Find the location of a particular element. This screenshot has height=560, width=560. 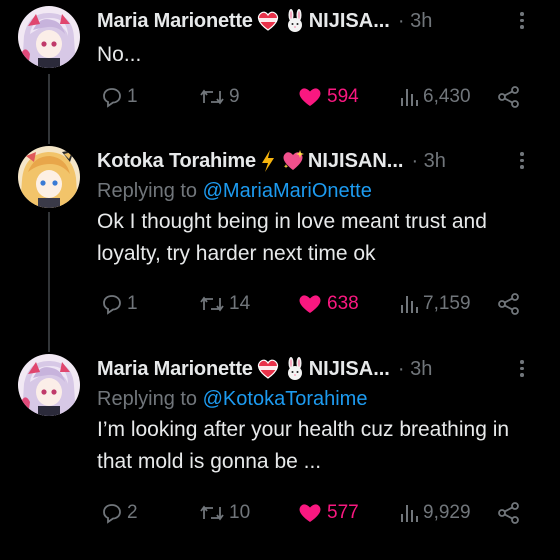

replying-to: Replying to @KotokaTorahime is located at coordinates (321, 399).